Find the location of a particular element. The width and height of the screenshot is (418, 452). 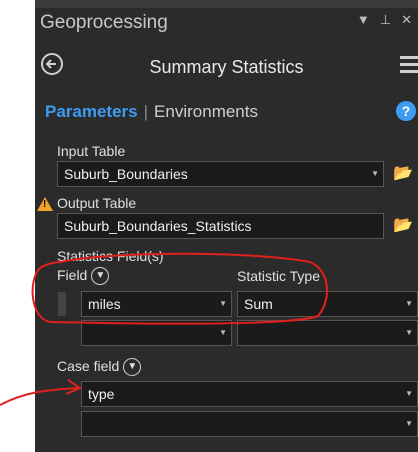

input-table-value: Suburb_Boundaries is located at coordinates (126, 174).